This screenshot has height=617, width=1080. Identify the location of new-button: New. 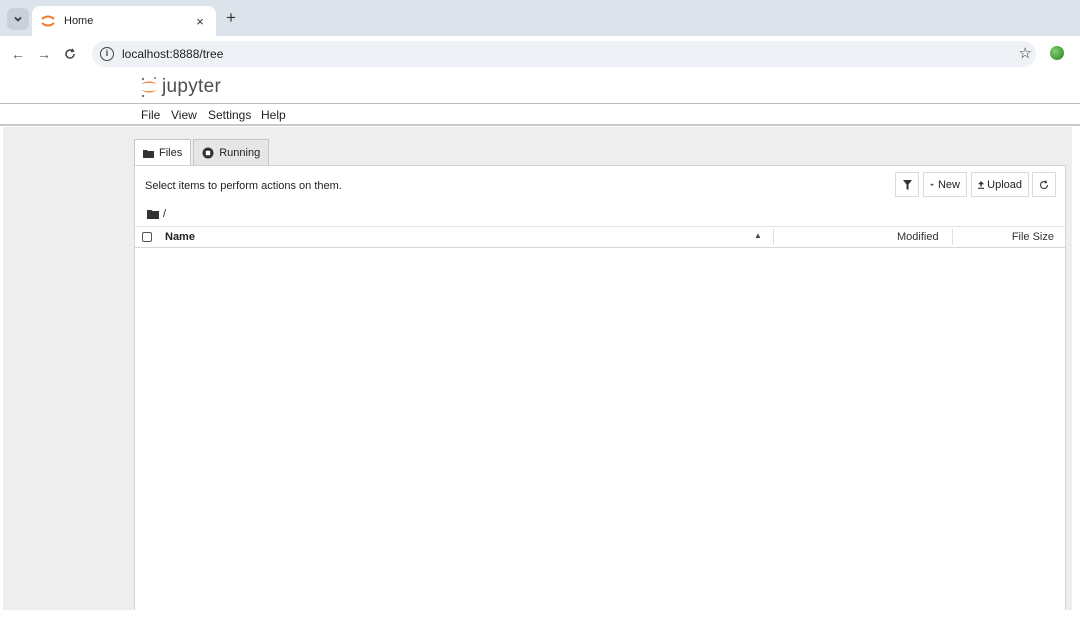
(945, 184).